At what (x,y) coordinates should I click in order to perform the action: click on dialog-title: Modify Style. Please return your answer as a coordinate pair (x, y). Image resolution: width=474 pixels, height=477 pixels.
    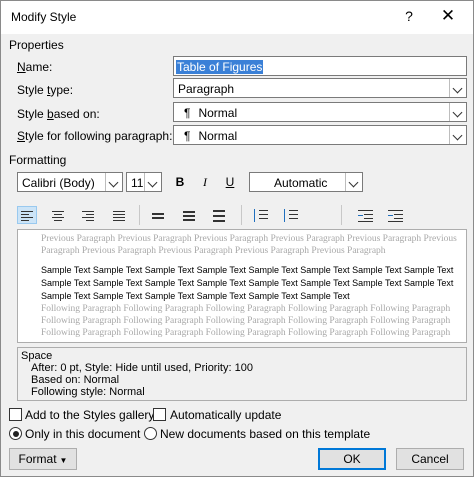
    Looking at the image, I should click on (44, 17).